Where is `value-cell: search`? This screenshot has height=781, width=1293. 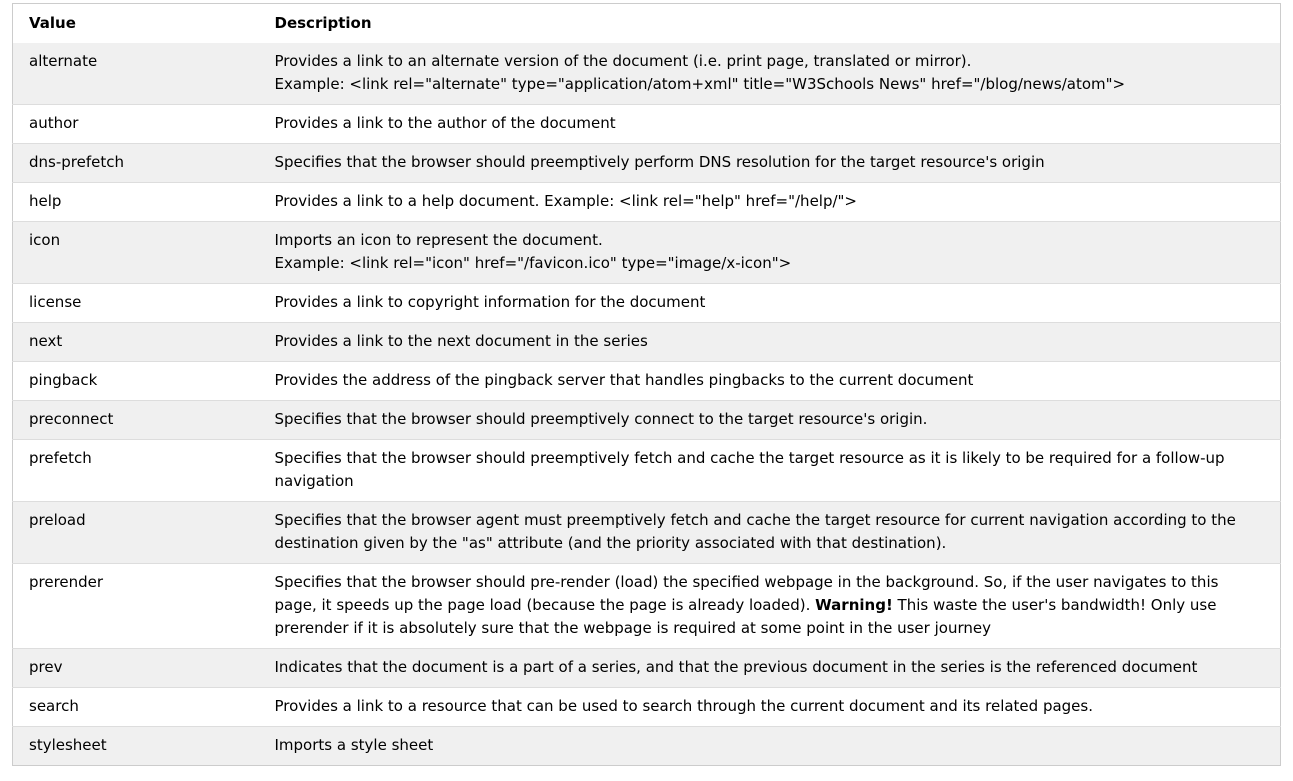
value-cell: search is located at coordinates (54, 706).